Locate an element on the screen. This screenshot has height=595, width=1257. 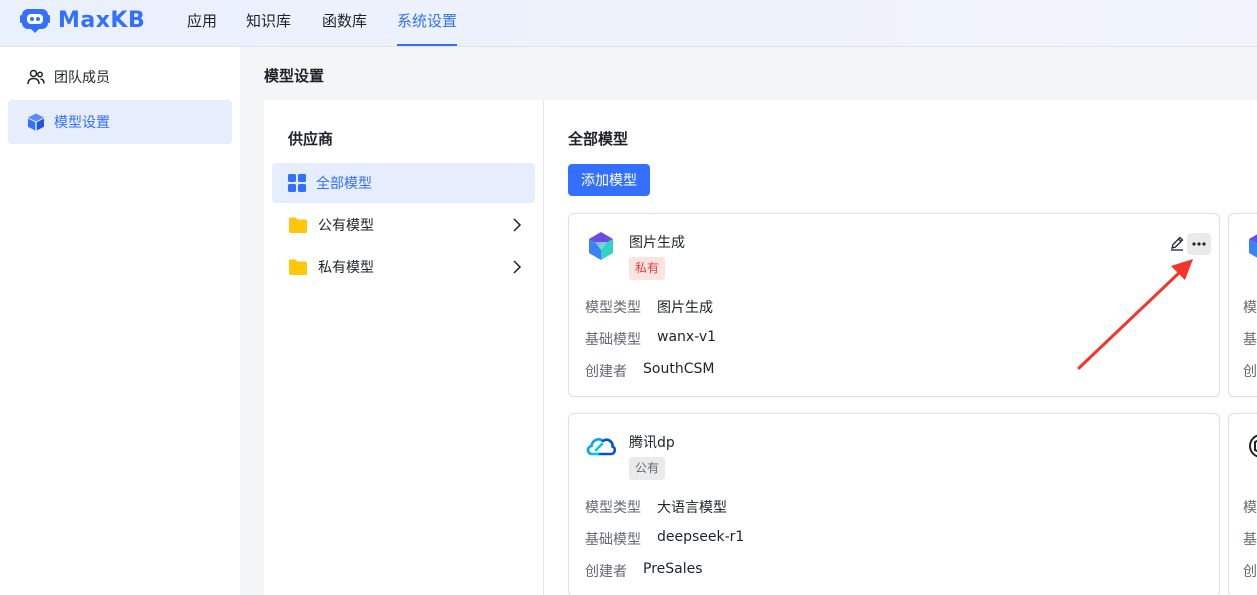
top-navigation-bar: MaxKB 应用 知识库 函数库 系统设置 is located at coordinates (628, 23).